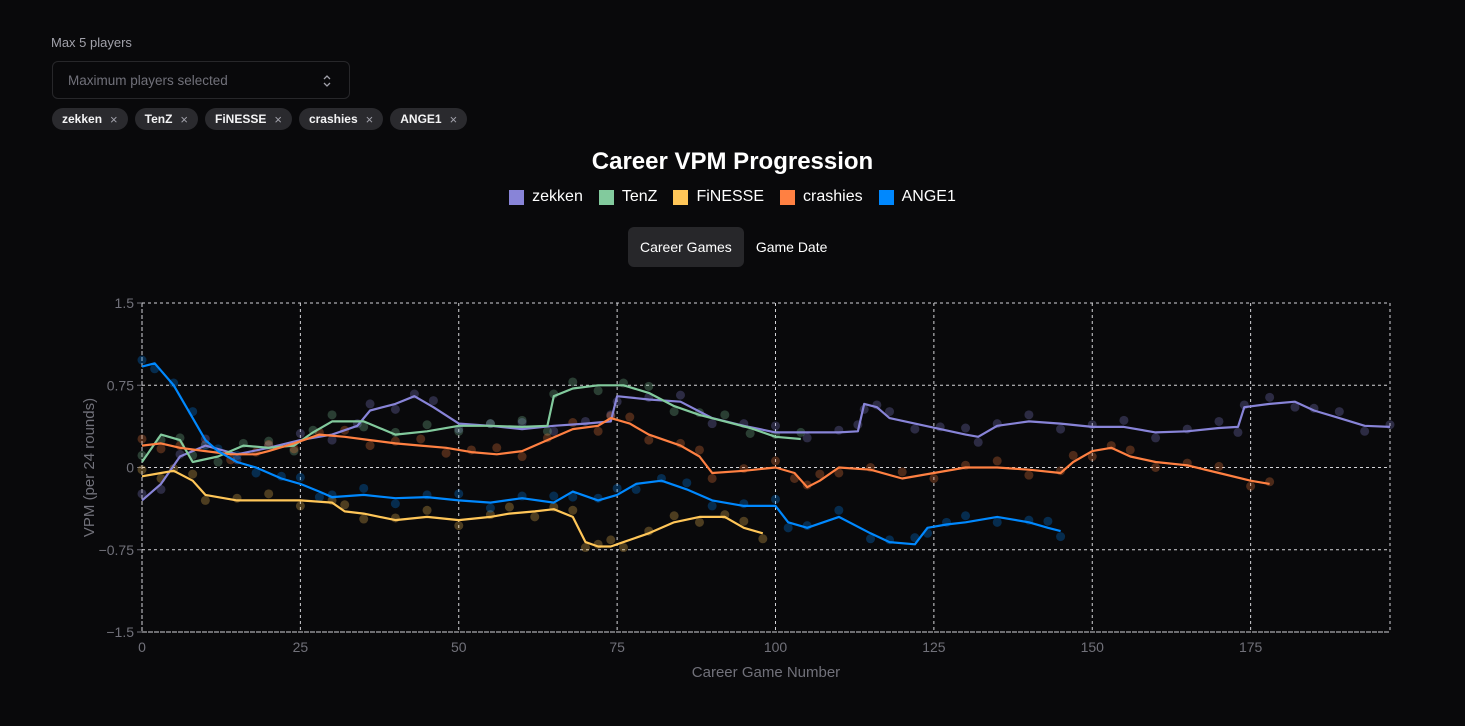  What do you see at coordinates (617, 647) in the screenshot?
I see `x-tick-label: 75` at bounding box center [617, 647].